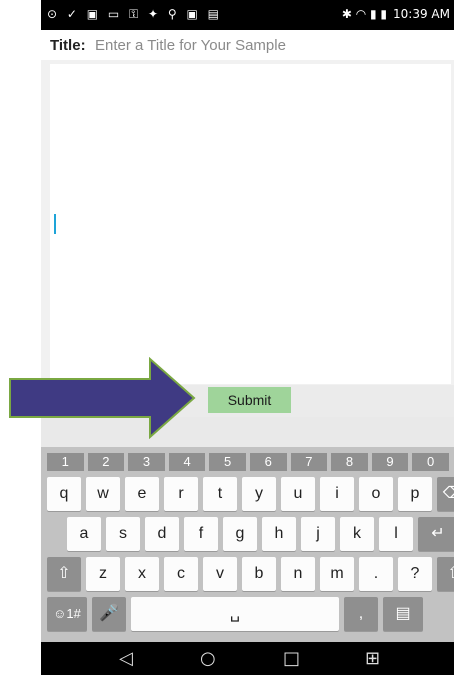 Image resolution: width=454 pixels, height=675 pixels. Describe the element at coordinates (337, 574) in the screenshot. I see `key-m: m` at that location.